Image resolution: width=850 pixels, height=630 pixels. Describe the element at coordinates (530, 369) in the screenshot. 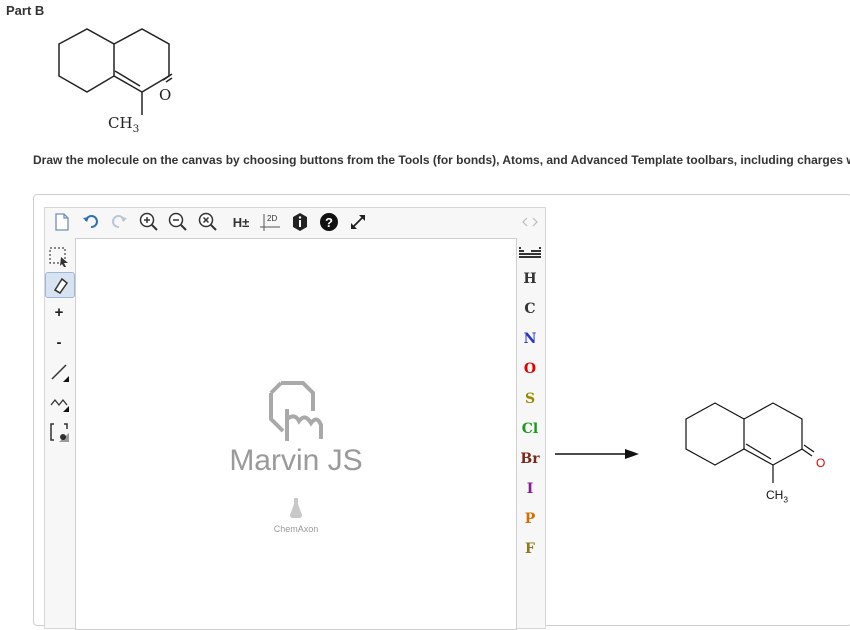

I see `atom-button-o: O` at that location.